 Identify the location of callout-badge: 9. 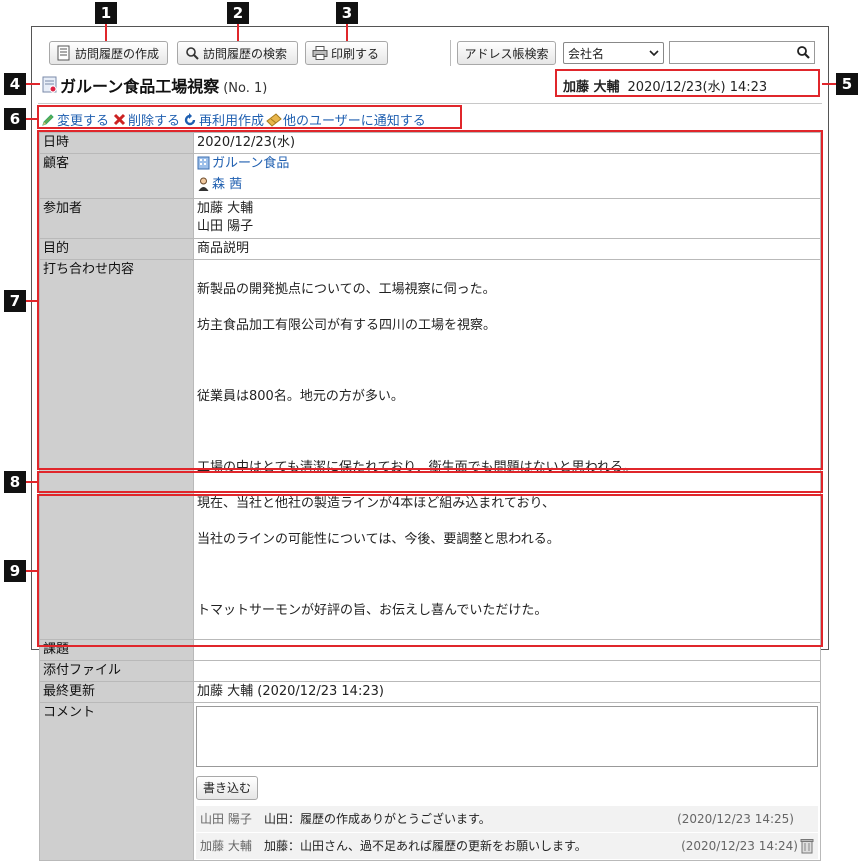
(15, 571).